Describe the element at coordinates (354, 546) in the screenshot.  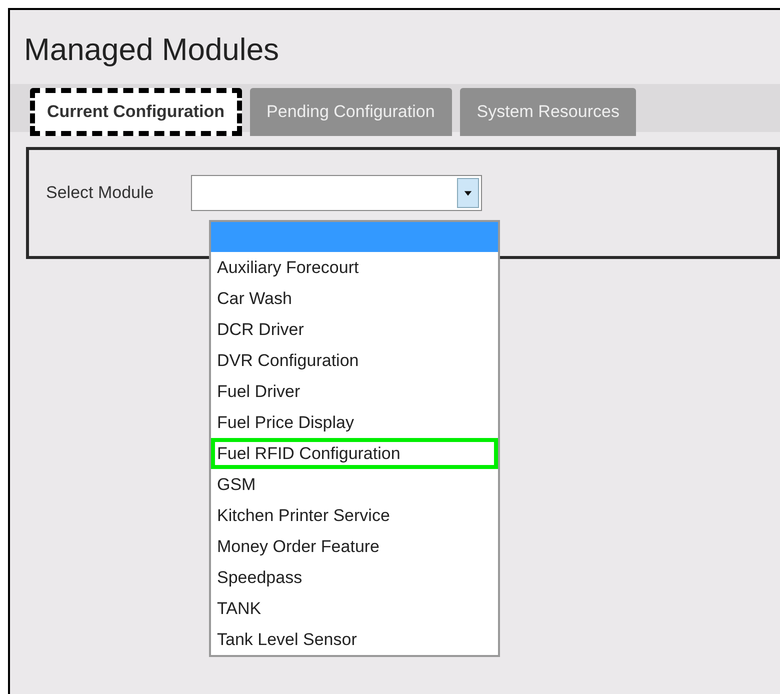
I see `module-option: Money Order Feature` at that location.